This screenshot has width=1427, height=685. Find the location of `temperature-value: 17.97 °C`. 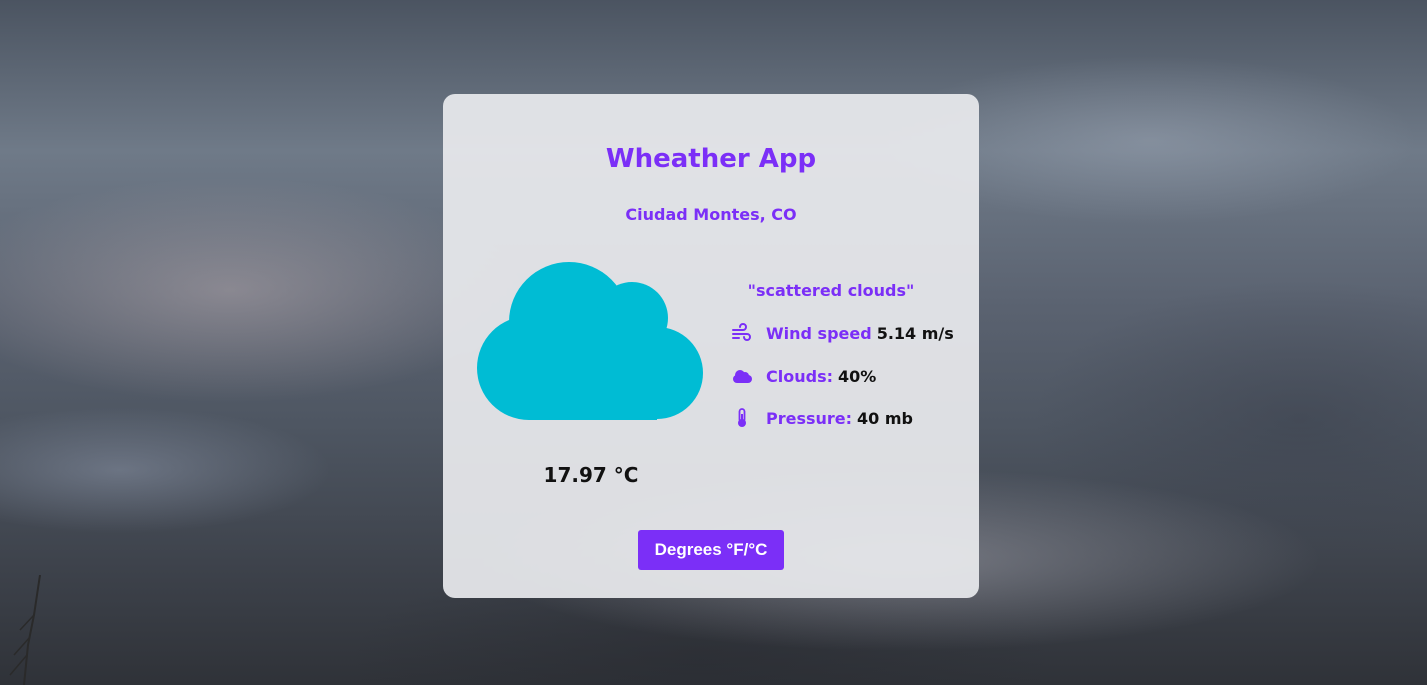

temperature-value: 17.97 °C is located at coordinates (591, 475).